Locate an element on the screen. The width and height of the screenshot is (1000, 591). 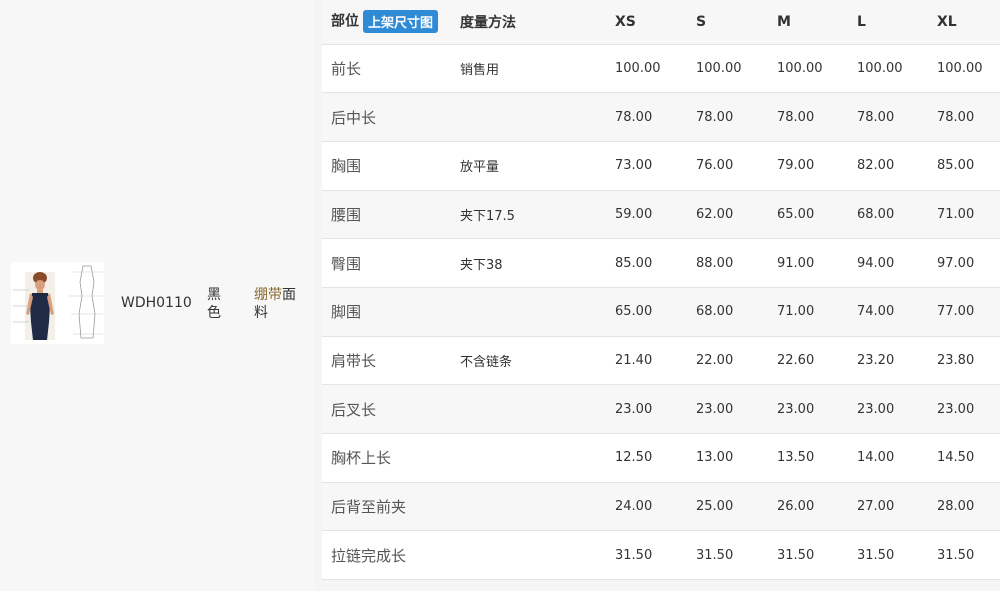
header-size-l: L is located at coordinates (888, 22).